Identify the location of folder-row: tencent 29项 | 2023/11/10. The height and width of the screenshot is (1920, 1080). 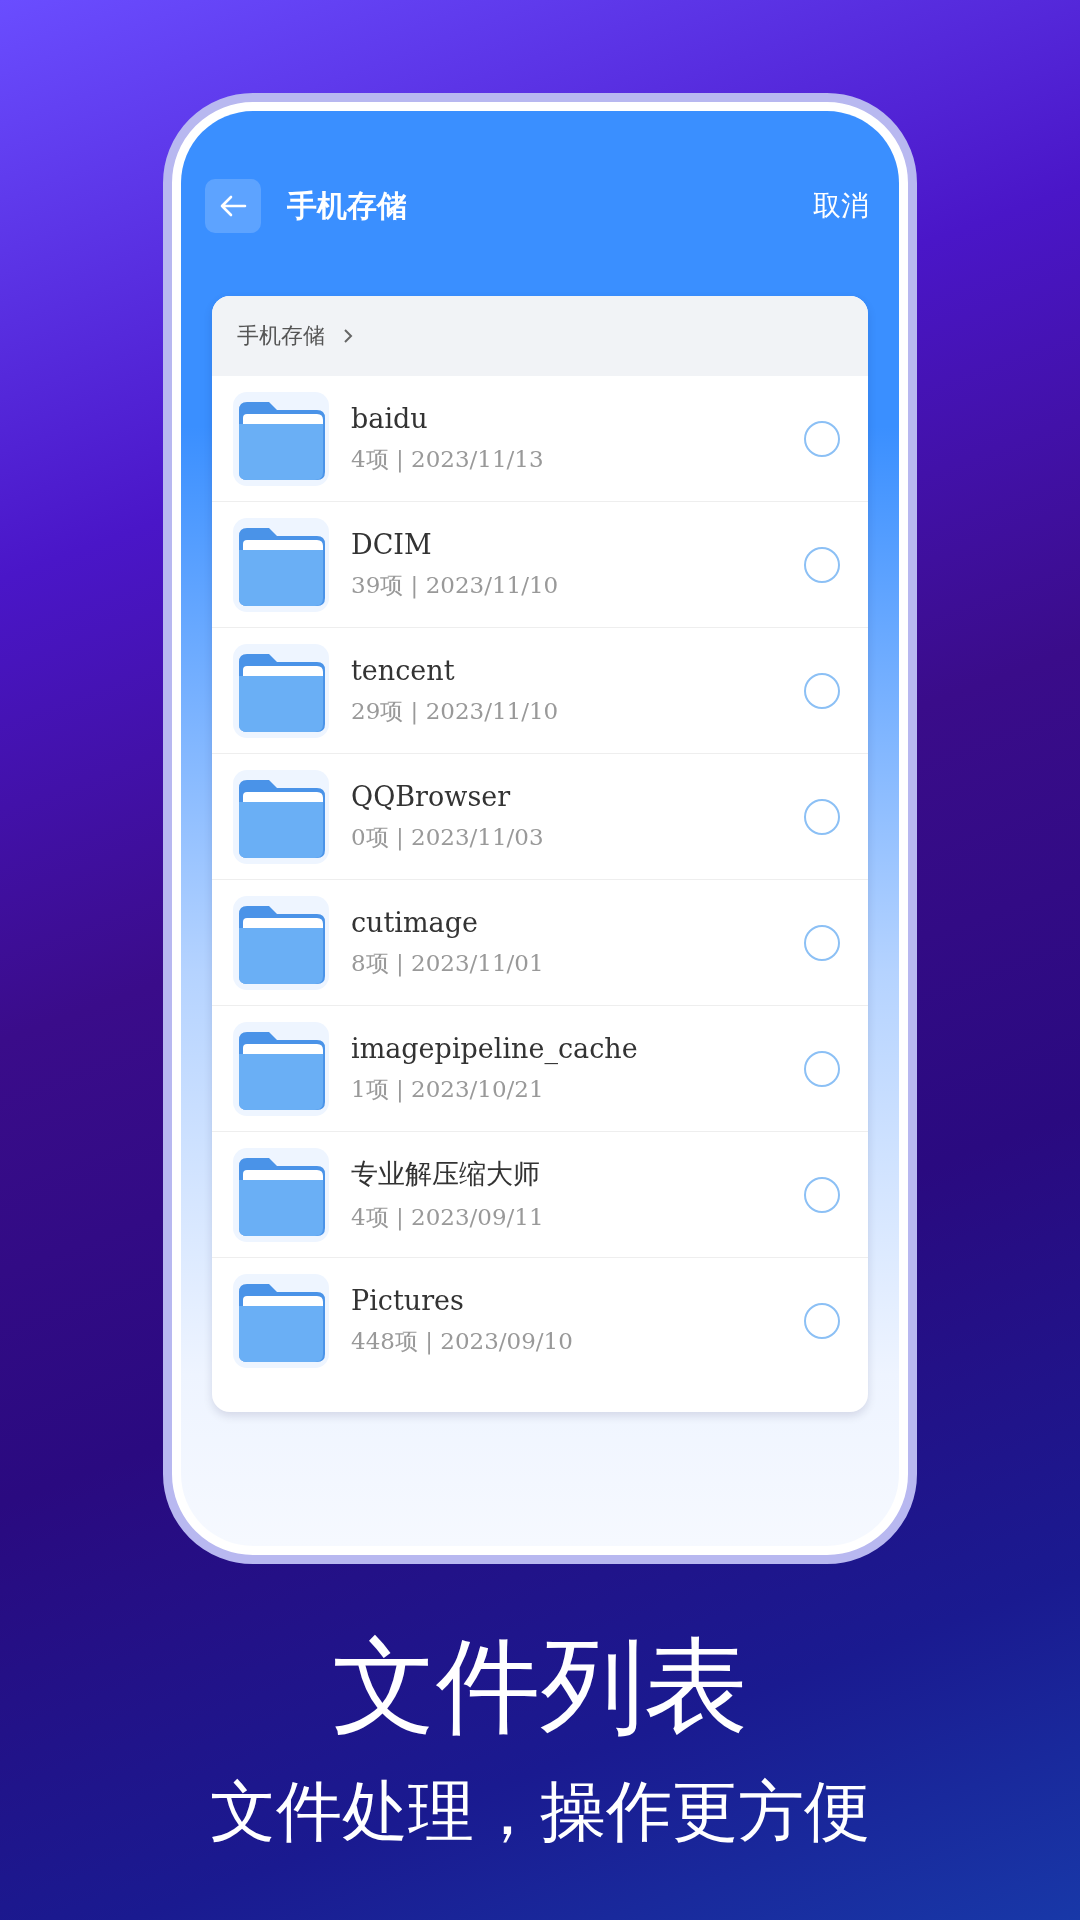
(540, 691).